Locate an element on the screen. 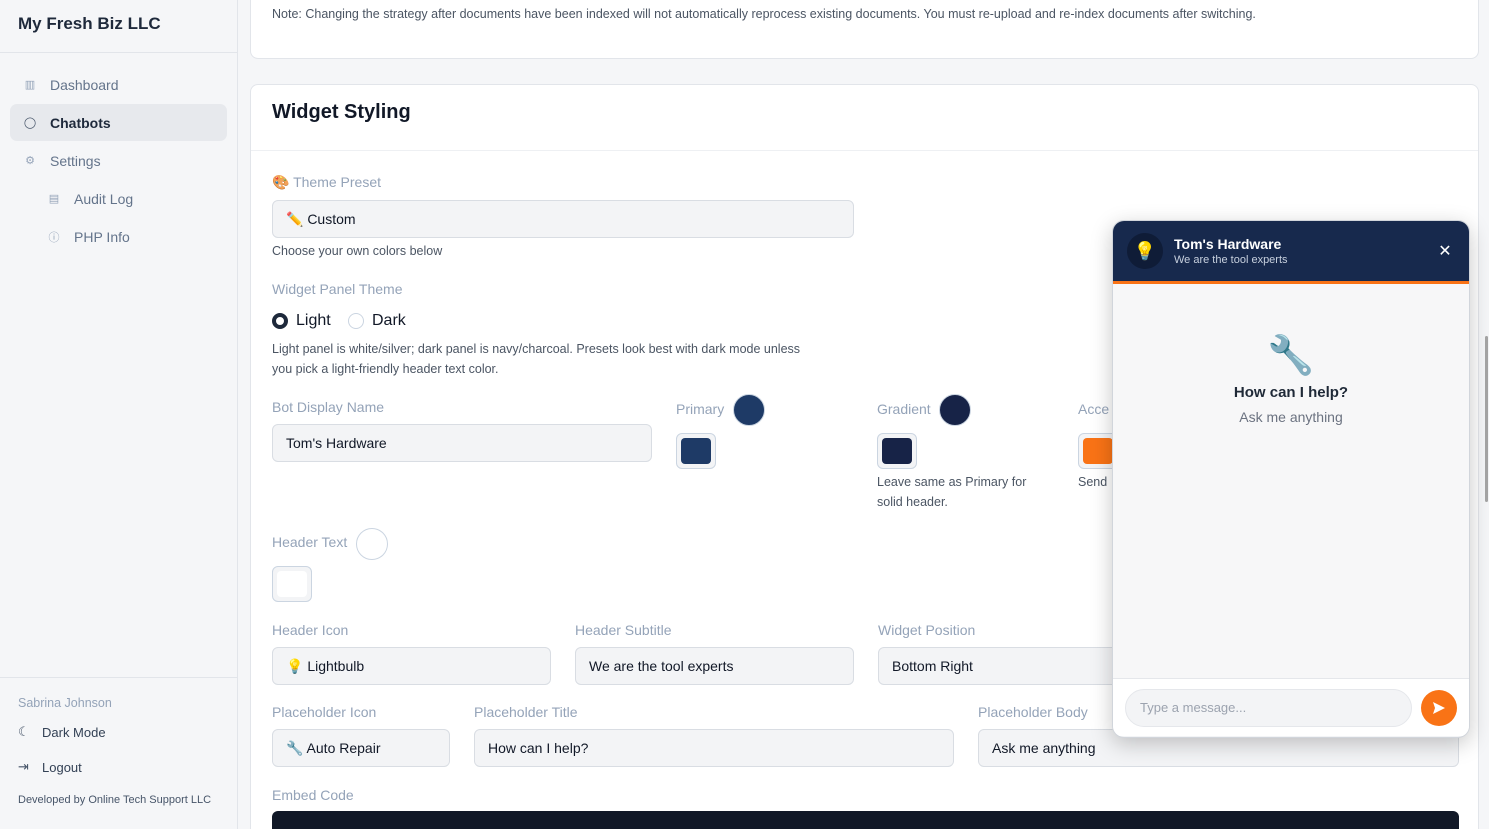 This screenshot has height=829, width=1489. sidebar-item-label: Audit Log is located at coordinates (104, 198).